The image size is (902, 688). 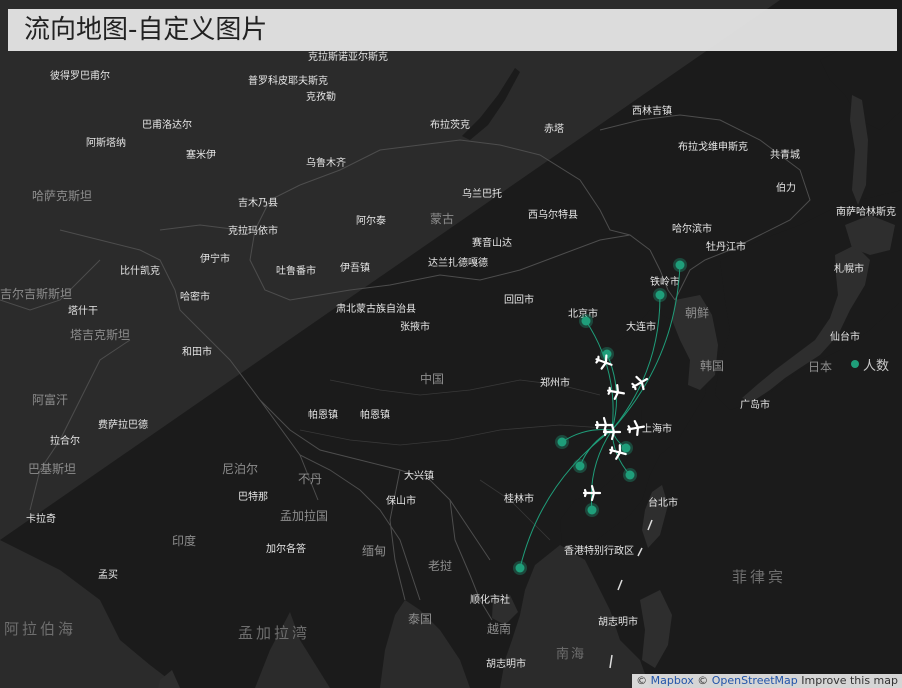 I want to click on sea-label: 菲律宾, so click(x=759, y=577).